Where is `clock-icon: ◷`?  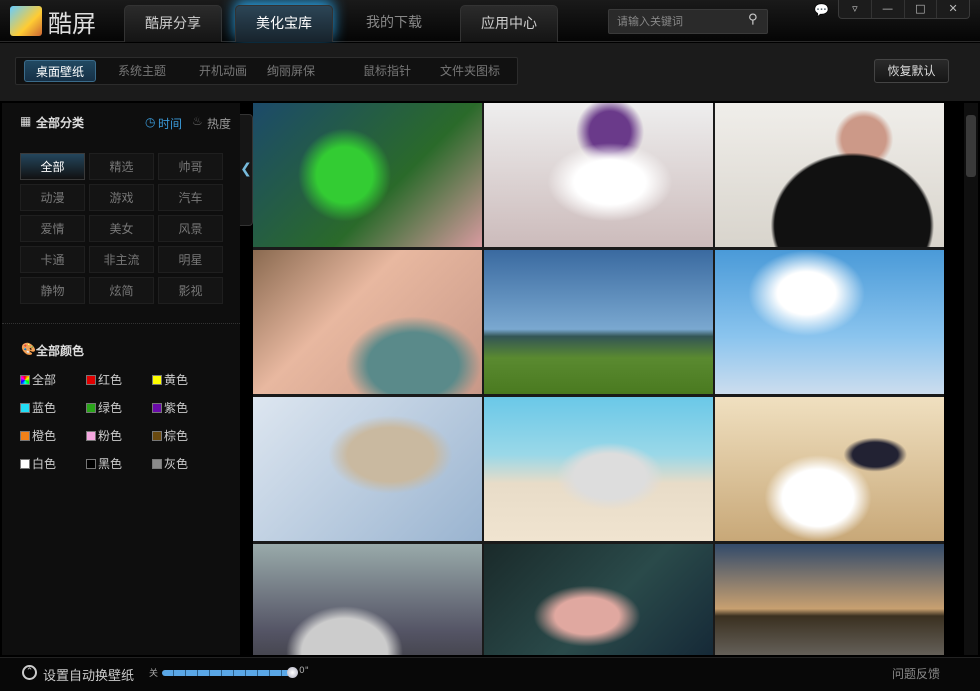 clock-icon: ◷ is located at coordinates (150, 122).